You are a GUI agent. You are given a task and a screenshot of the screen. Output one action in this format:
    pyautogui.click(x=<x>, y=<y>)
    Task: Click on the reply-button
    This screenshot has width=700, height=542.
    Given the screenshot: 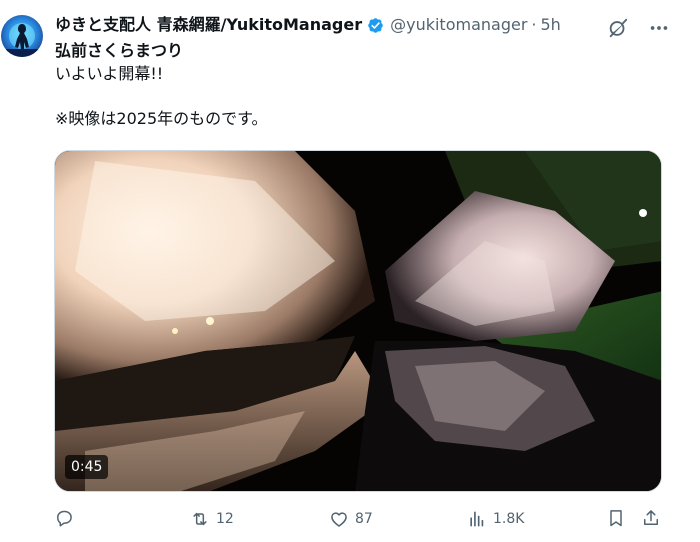 What is the action you would take?
    pyautogui.click(x=67, y=518)
    